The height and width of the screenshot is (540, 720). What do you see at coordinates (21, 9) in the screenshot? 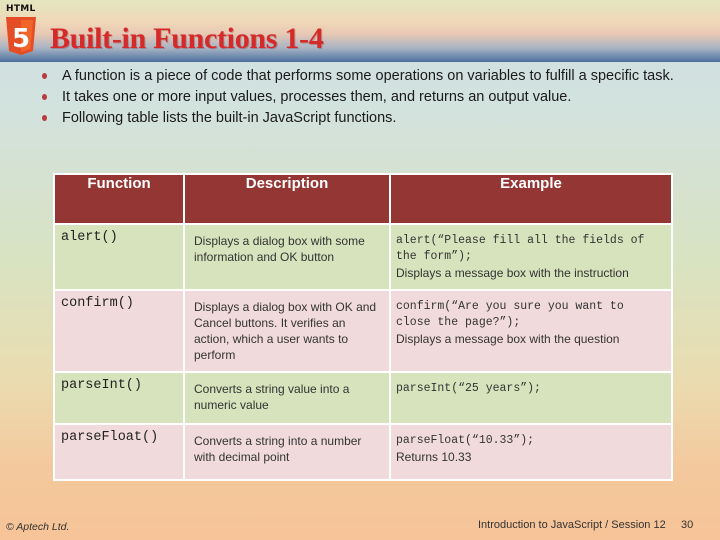
I see `html-badge-text: HTML` at bounding box center [21, 9].